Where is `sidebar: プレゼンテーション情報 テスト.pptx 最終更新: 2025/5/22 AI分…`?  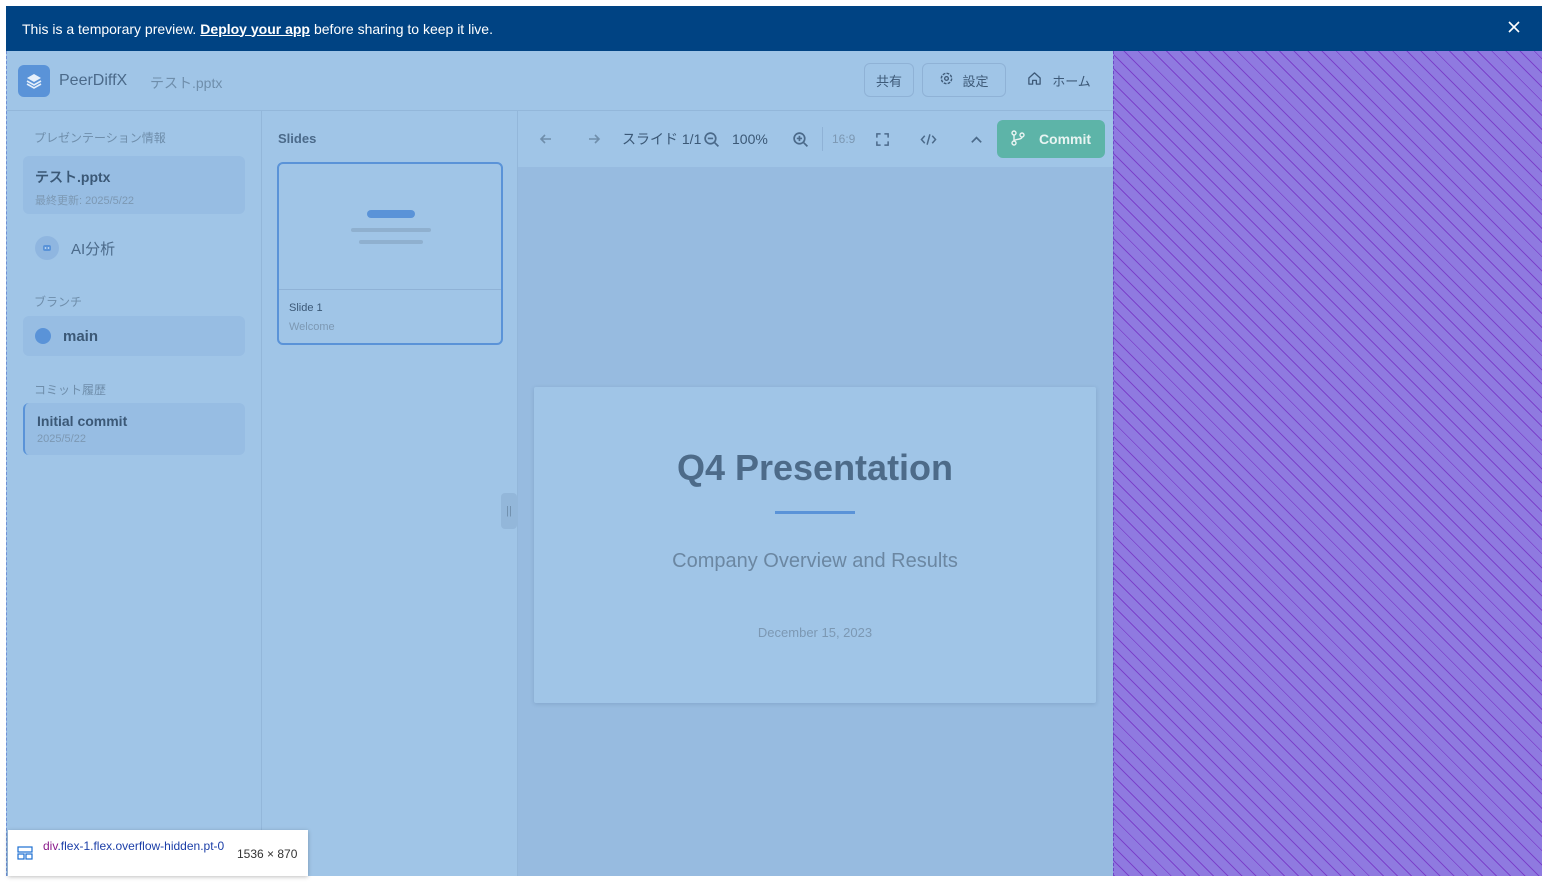 sidebar: プレゼンテーション情報 テスト.pptx 最終更新: 2025/5/22 AI分… is located at coordinates (134, 493).